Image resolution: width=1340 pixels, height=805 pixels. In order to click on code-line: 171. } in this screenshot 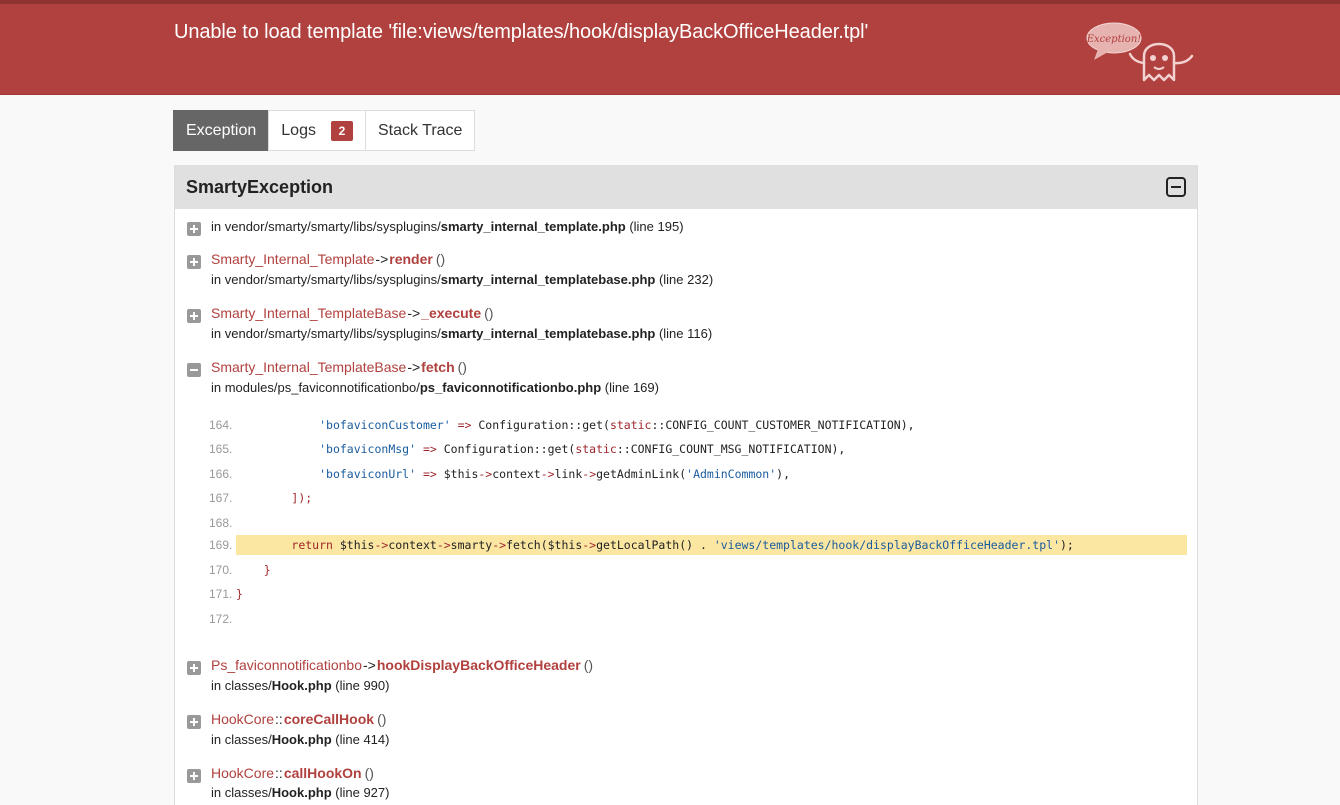, I will do `click(686, 594)`.